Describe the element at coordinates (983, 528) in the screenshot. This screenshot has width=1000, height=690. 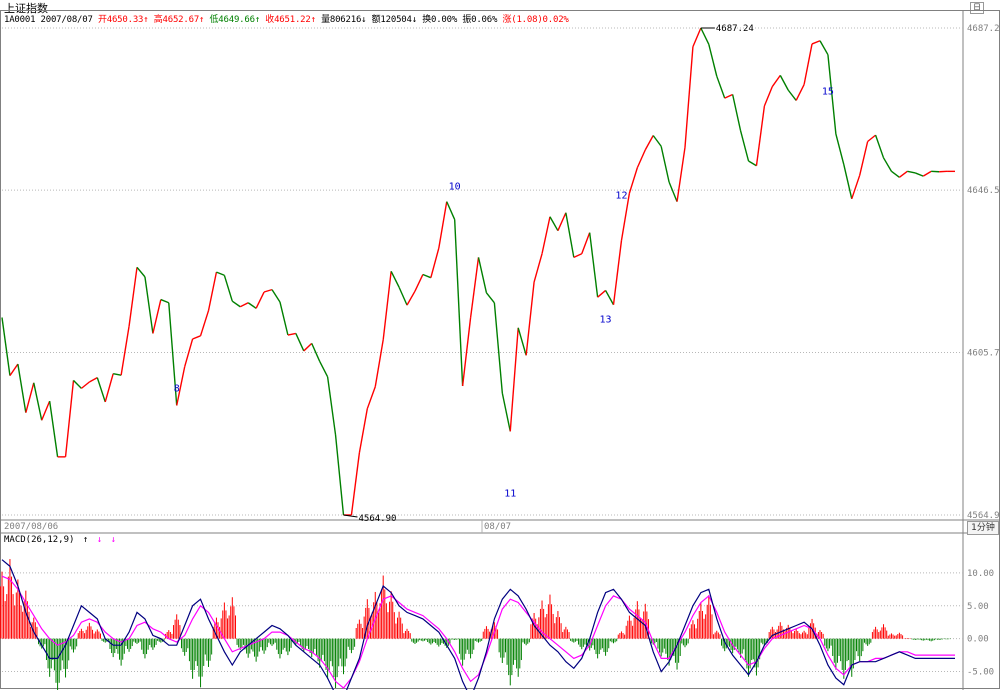
I see `period-selector: 1分钟` at that location.